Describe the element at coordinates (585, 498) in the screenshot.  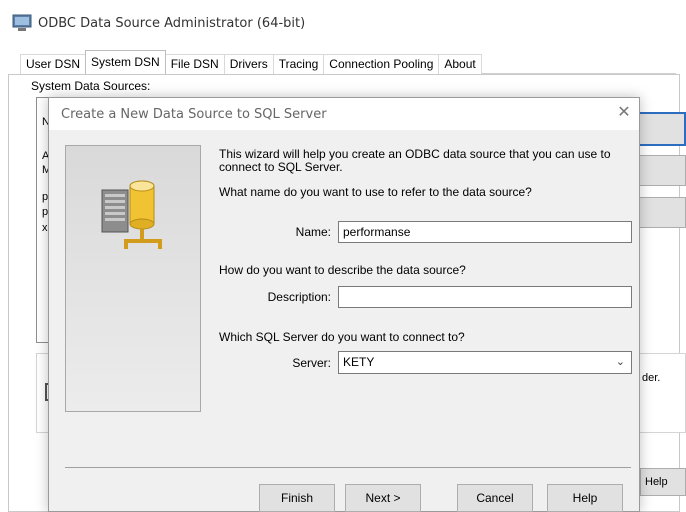
I see `help-button: Help` at that location.